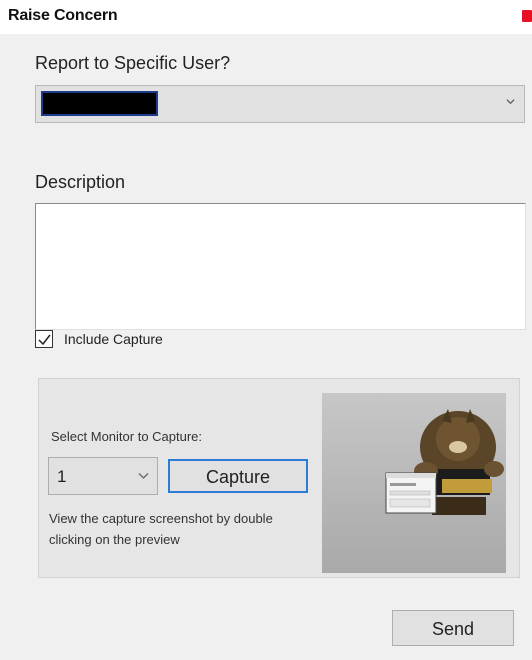  Describe the element at coordinates (453, 628) in the screenshot. I see `send-button: Send` at that location.